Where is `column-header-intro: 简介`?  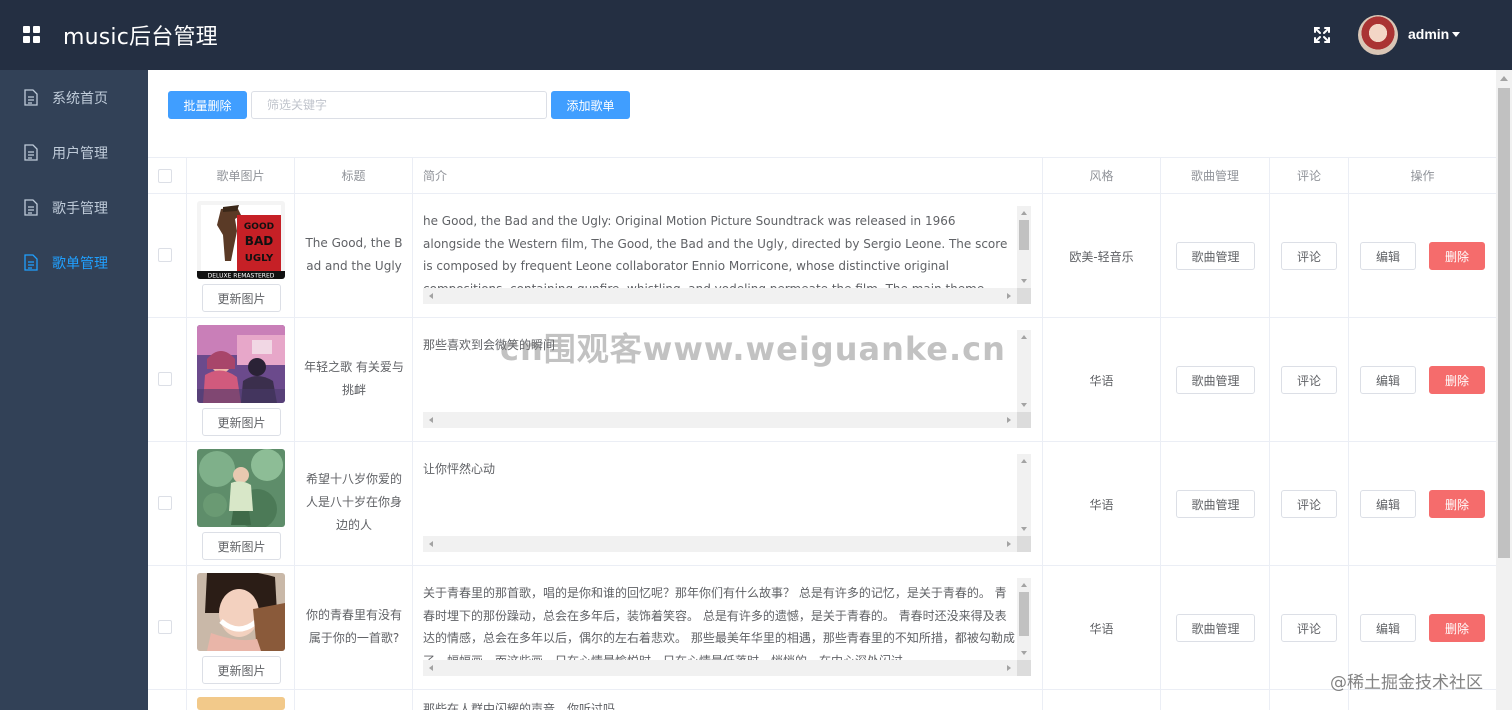
column-header-intro: 简介 is located at coordinates (728, 176).